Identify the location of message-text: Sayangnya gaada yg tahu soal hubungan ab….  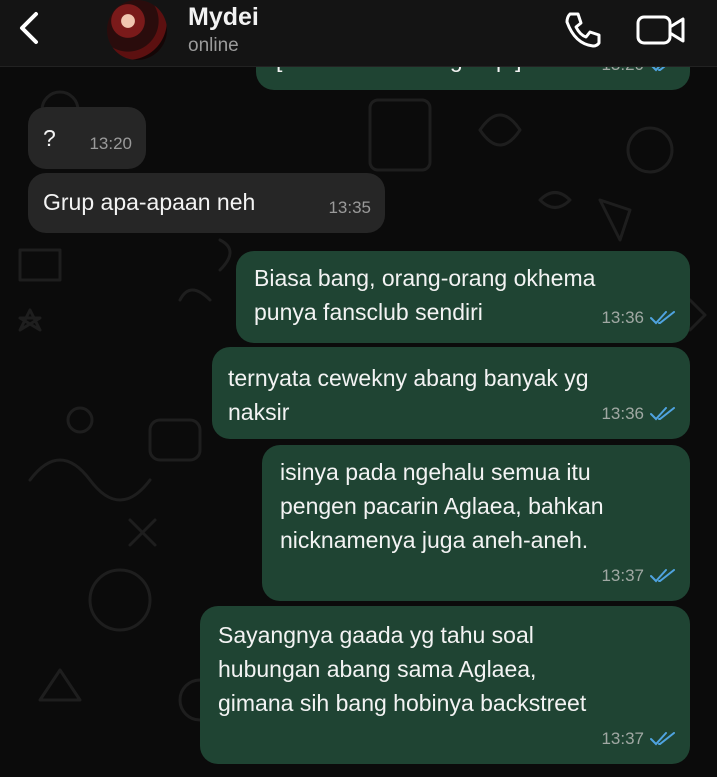
(402, 669).